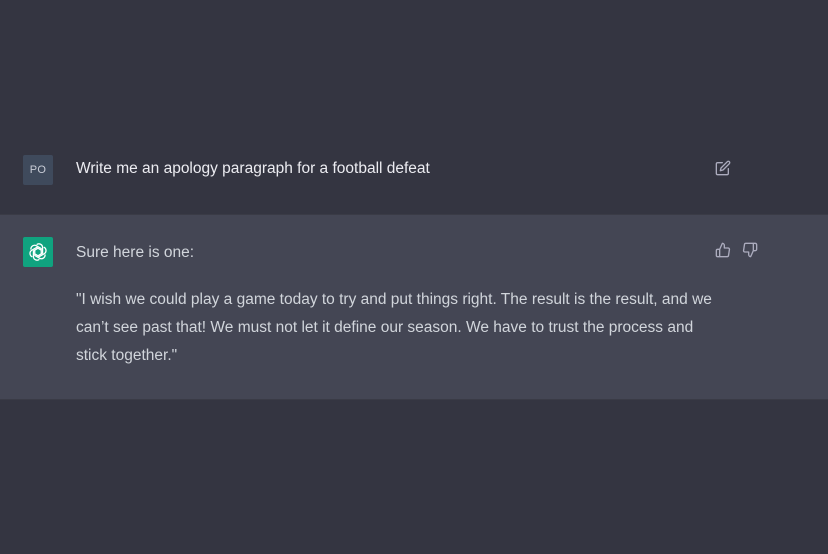 The height and width of the screenshot is (554, 828). Describe the element at coordinates (38, 170) in the screenshot. I see `user-avatar: PO` at that location.